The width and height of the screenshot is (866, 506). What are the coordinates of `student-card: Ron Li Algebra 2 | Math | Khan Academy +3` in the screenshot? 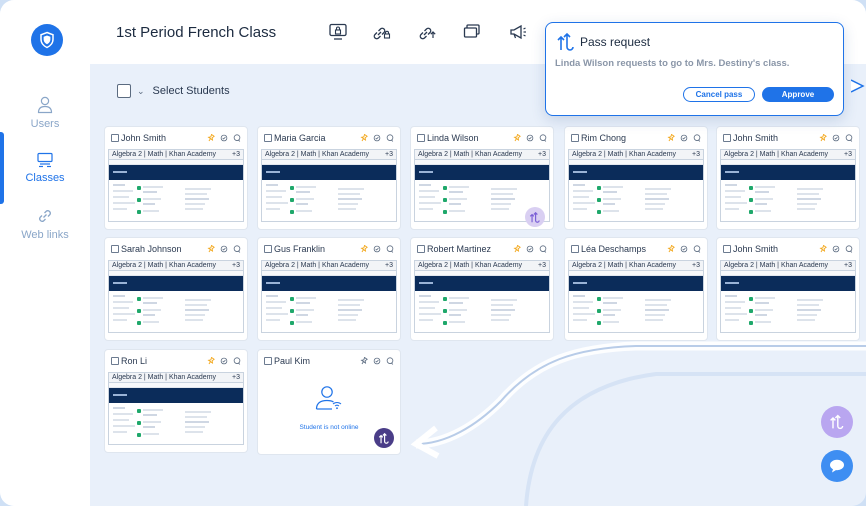 It's located at (176, 401).